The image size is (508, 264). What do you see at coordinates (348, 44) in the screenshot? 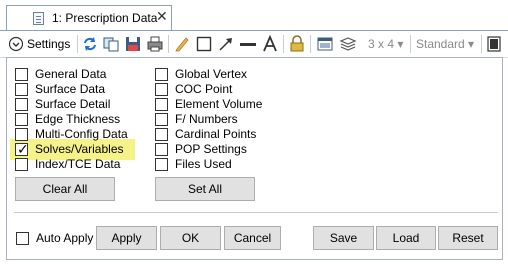
I see `layers-icon` at bounding box center [348, 44].